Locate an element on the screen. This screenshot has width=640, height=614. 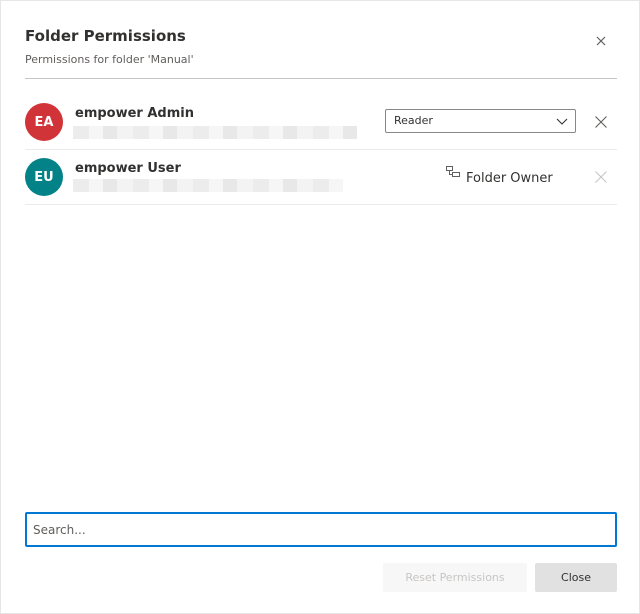
role-dropdown-value: Reader is located at coordinates (413, 120).